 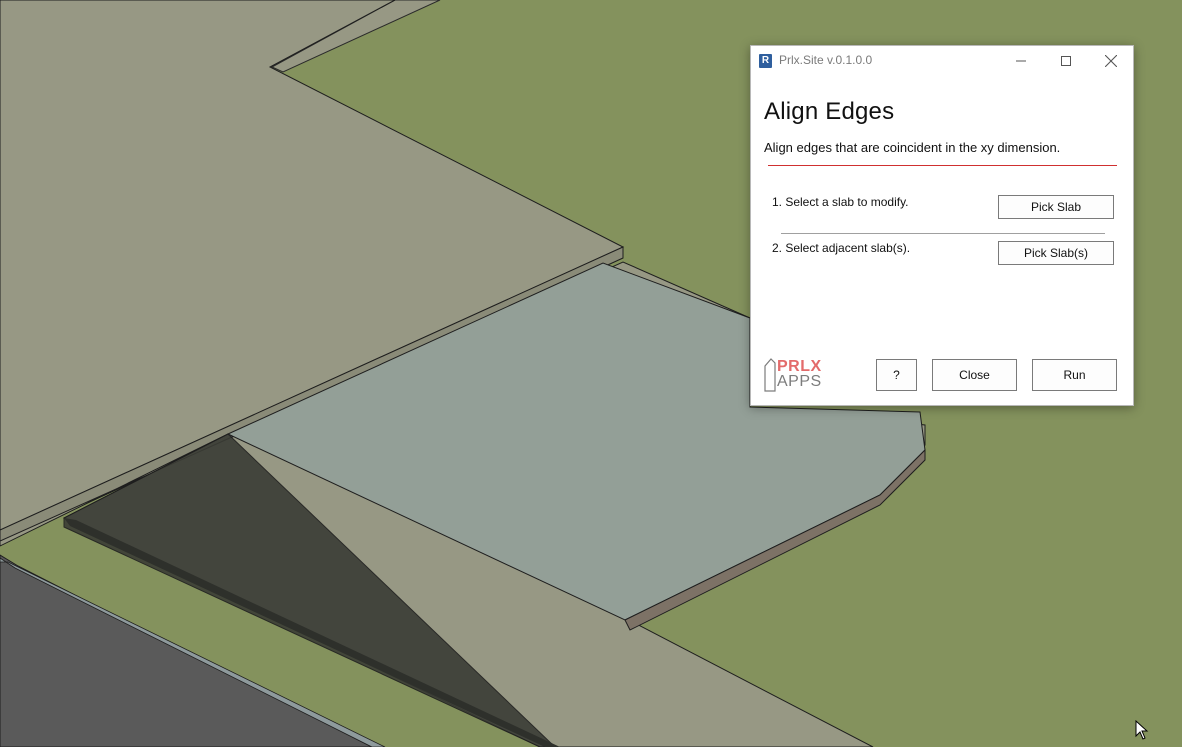 What do you see at coordinates (942, 61) in the screenshot?
I see `title-bar: R Prlx.Site v.0.1.0.0` at bounding box center [942, 61].